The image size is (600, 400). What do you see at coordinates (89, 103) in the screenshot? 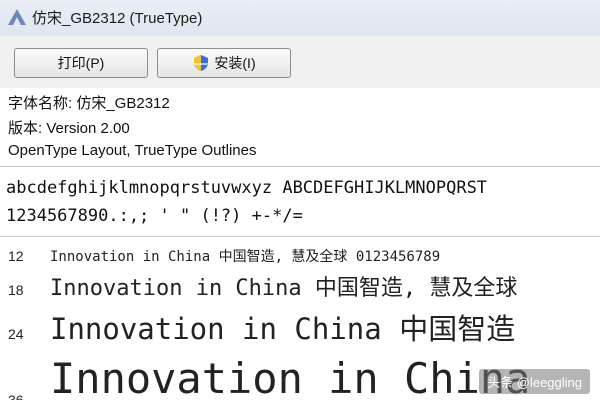
I see `font-name: 字体名称: 仿宋_GB2312` at bounding box center [89, 103].